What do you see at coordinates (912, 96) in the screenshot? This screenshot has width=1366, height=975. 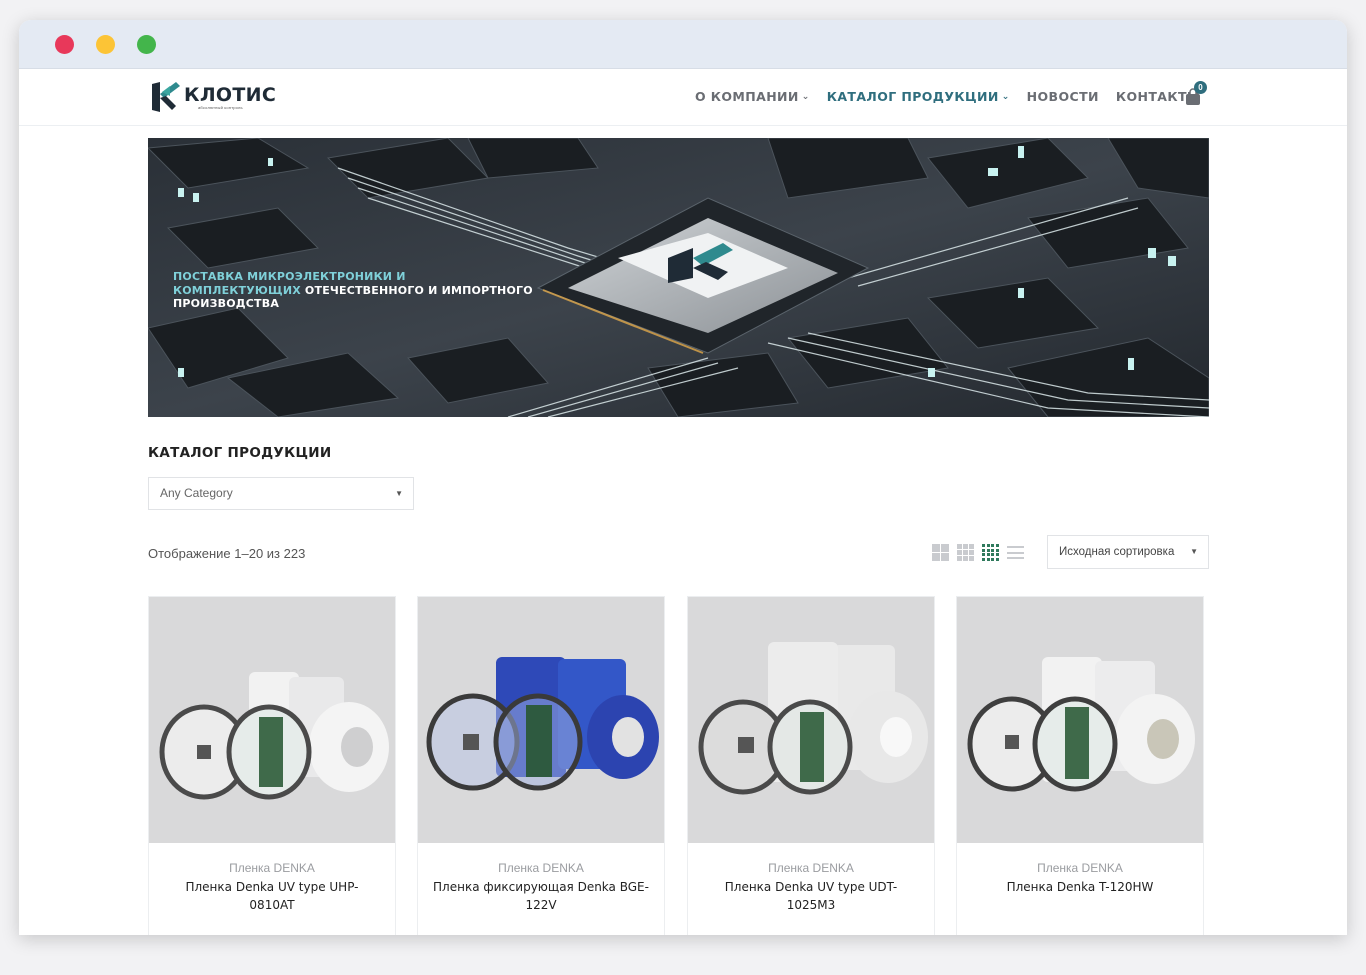 I see `nav-item-label: КАТАЛОГ ПРОДУКЦИИ` at bounding box center [912, 96].